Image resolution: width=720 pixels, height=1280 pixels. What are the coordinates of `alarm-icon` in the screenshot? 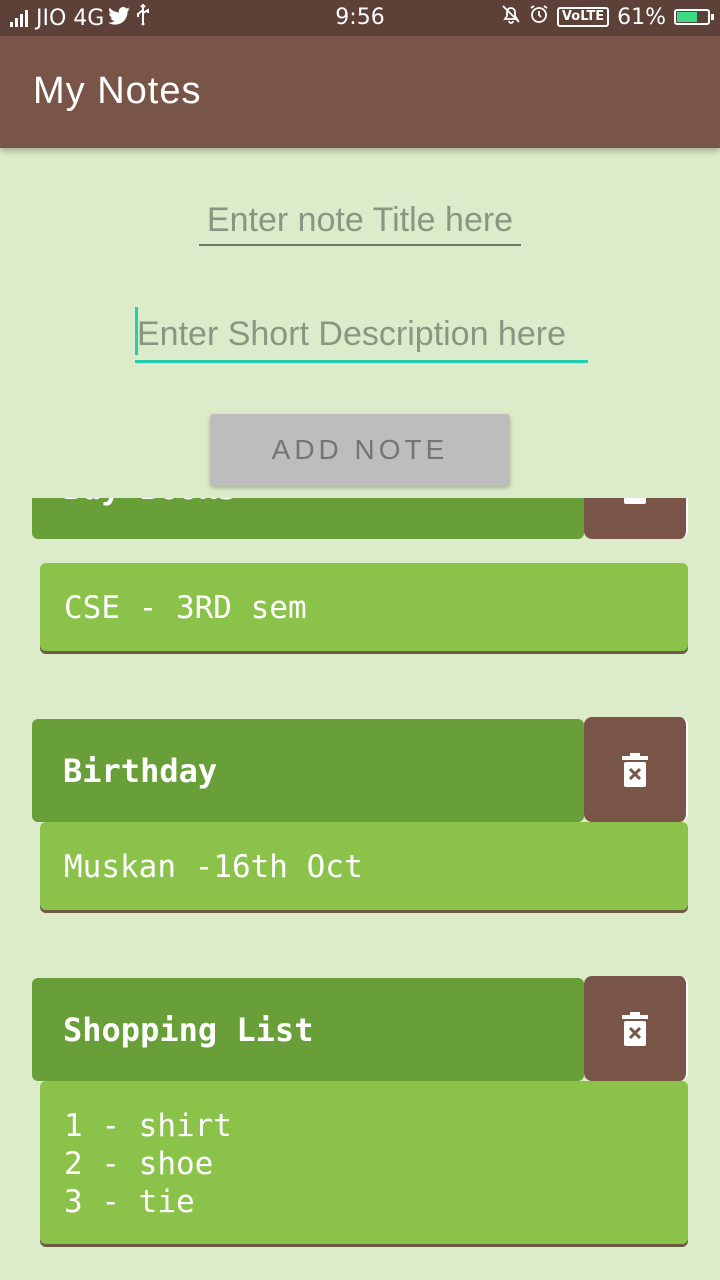 It's located at (539, 17).